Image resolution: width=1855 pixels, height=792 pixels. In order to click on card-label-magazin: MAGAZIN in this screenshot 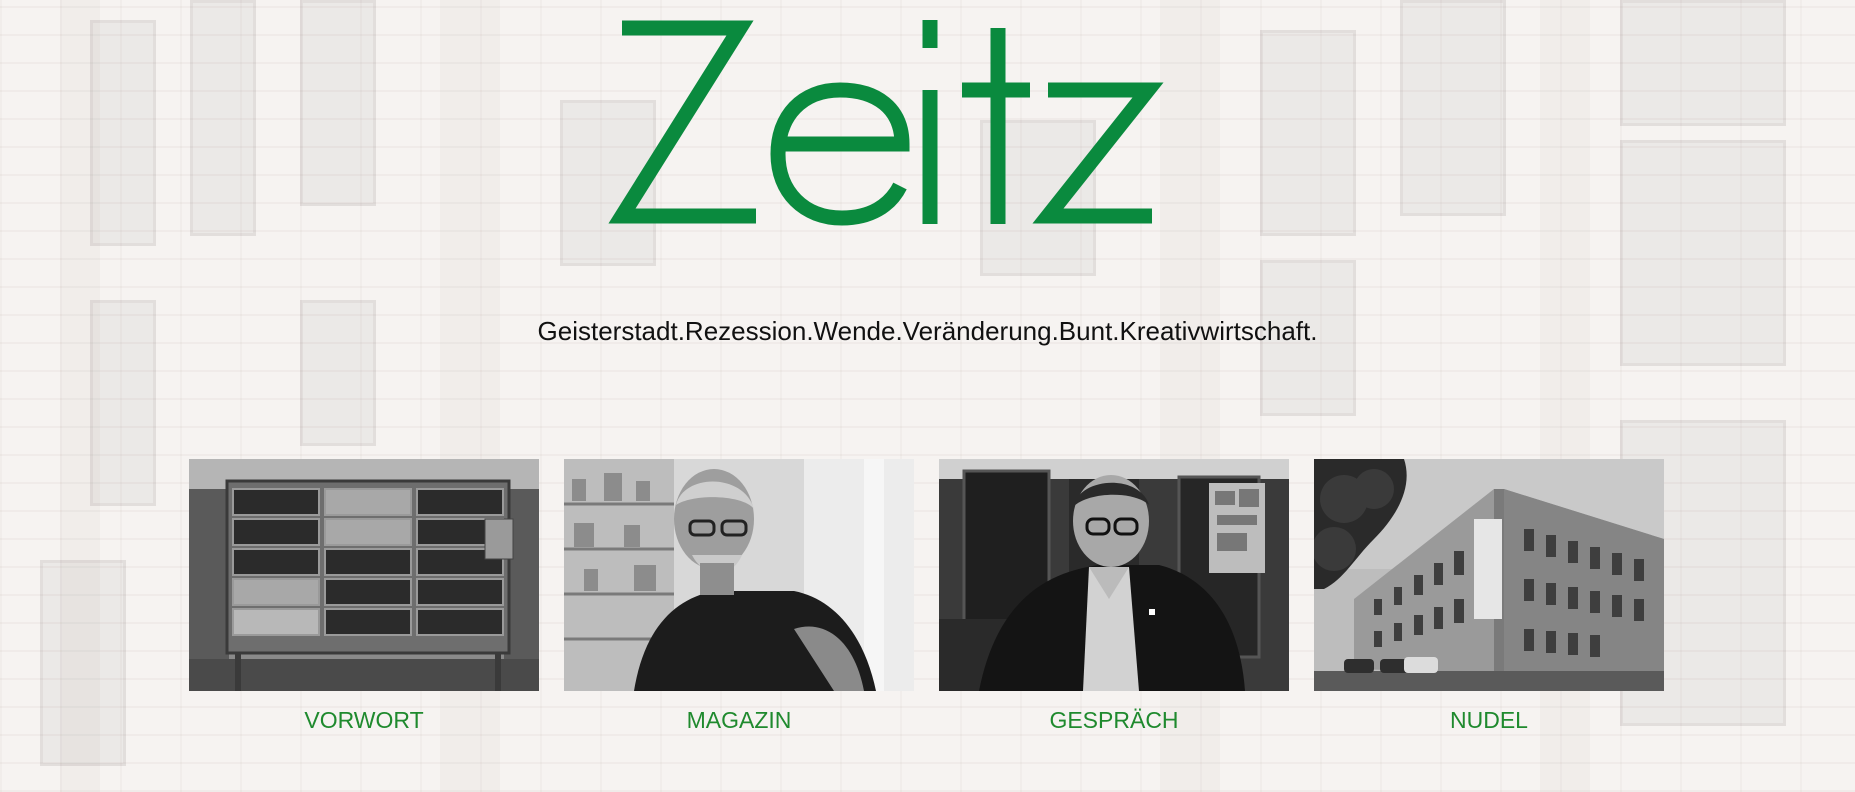, I will do `click(739, 720)`.